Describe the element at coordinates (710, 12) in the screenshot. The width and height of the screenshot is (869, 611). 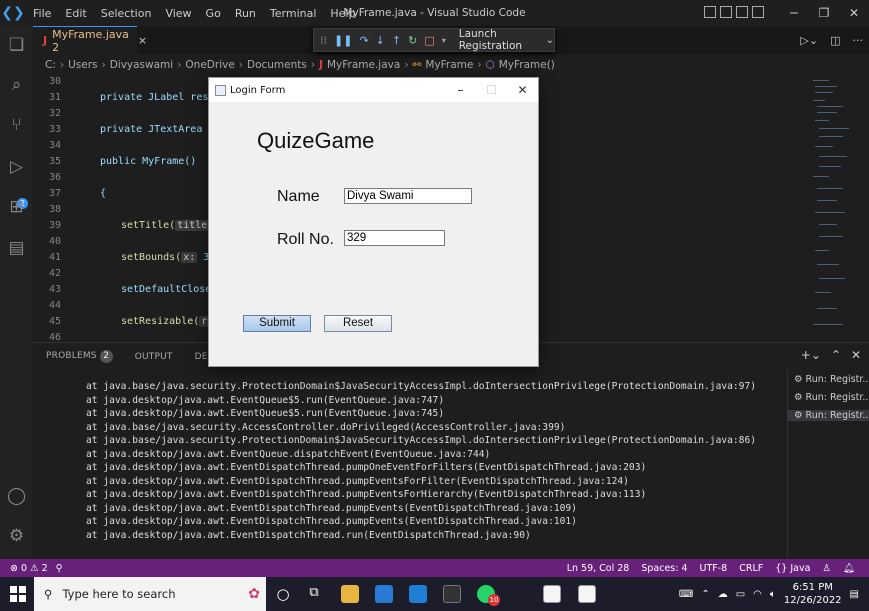
I see `toggle-sidebar-icon` at that location.